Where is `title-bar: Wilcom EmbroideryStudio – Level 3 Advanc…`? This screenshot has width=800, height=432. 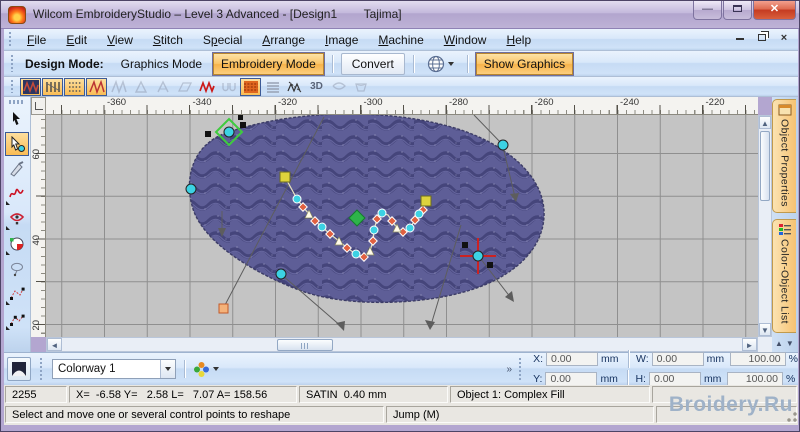
title-bar: Wilcom EmbroideryStudio – Level 3 Advanc… is located at coordinates (400, 15).